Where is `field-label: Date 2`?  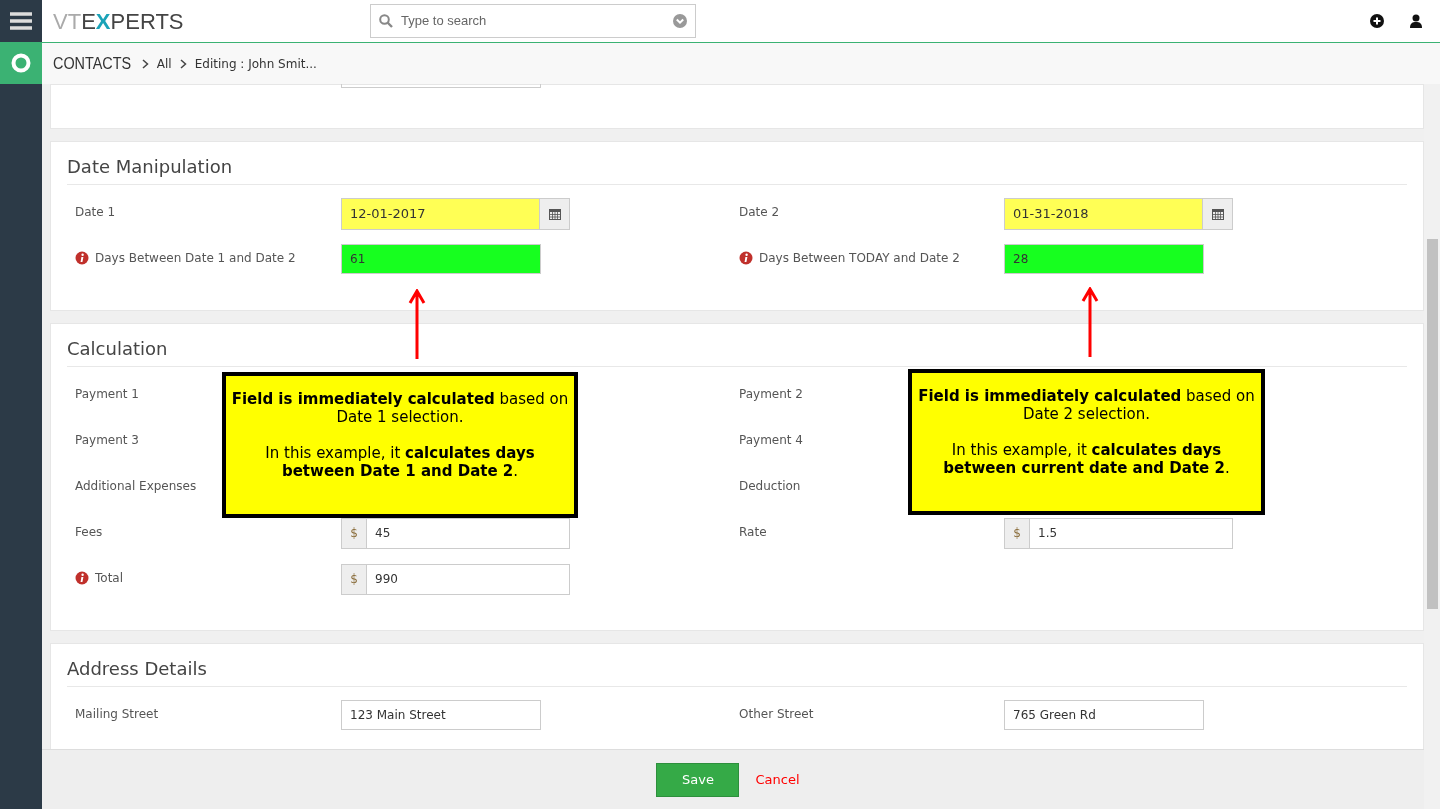 field-label: Date 2 is located at coordinates (759, 212).